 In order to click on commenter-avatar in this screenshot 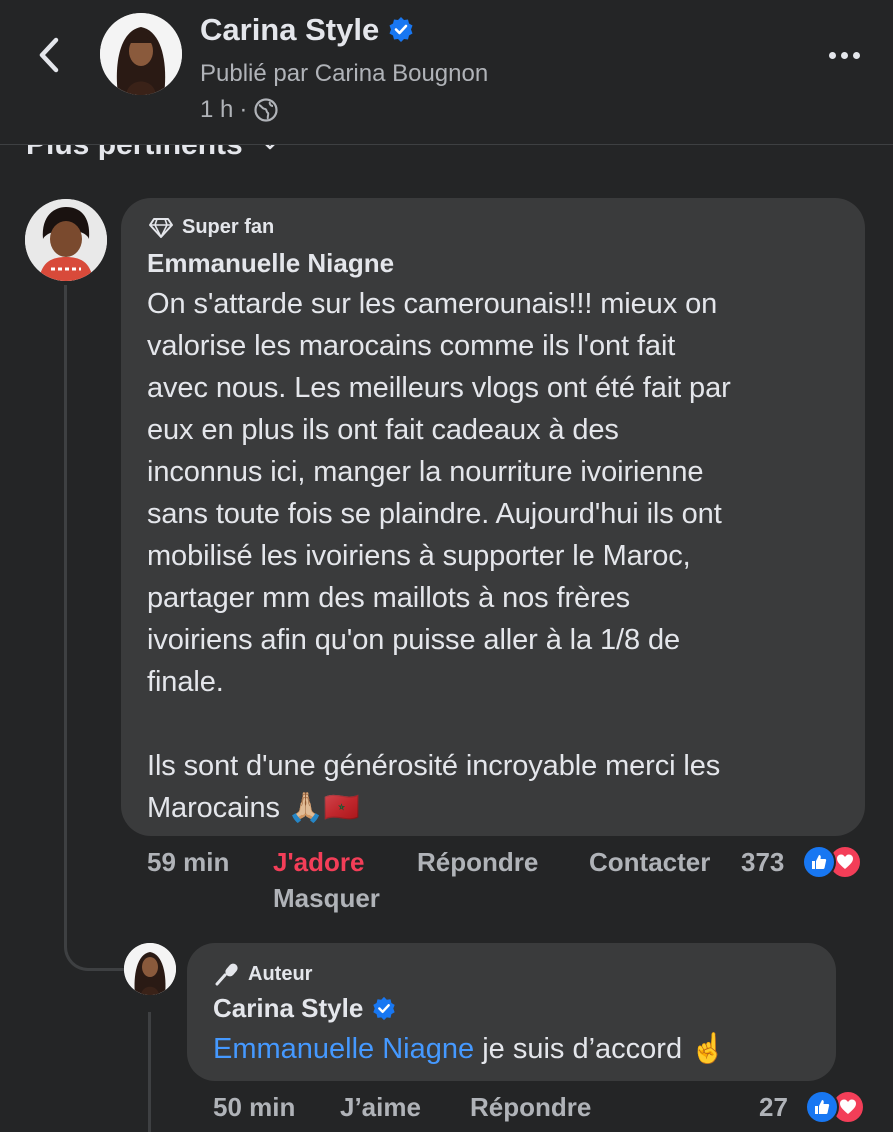, I will do `click(66, 240)`.